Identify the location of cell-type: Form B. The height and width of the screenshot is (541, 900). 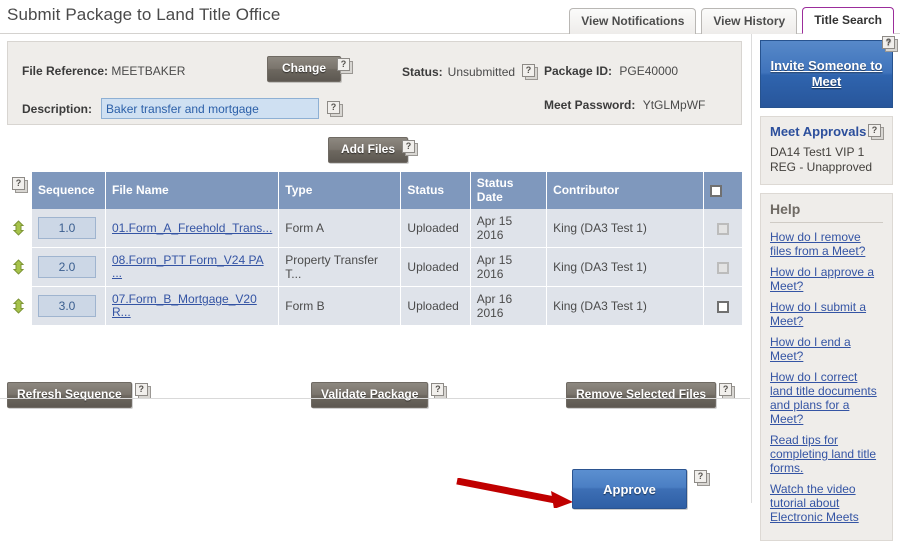
(340, 306).